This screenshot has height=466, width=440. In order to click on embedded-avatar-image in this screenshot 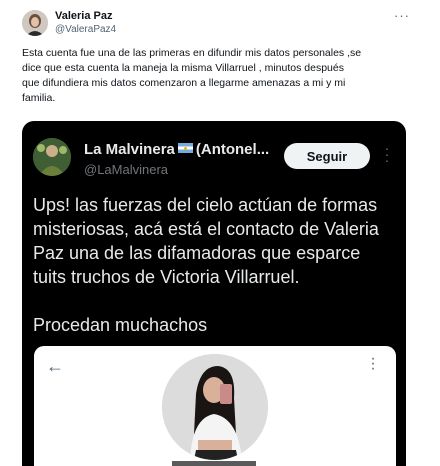, I will do `click(52, 157)`.